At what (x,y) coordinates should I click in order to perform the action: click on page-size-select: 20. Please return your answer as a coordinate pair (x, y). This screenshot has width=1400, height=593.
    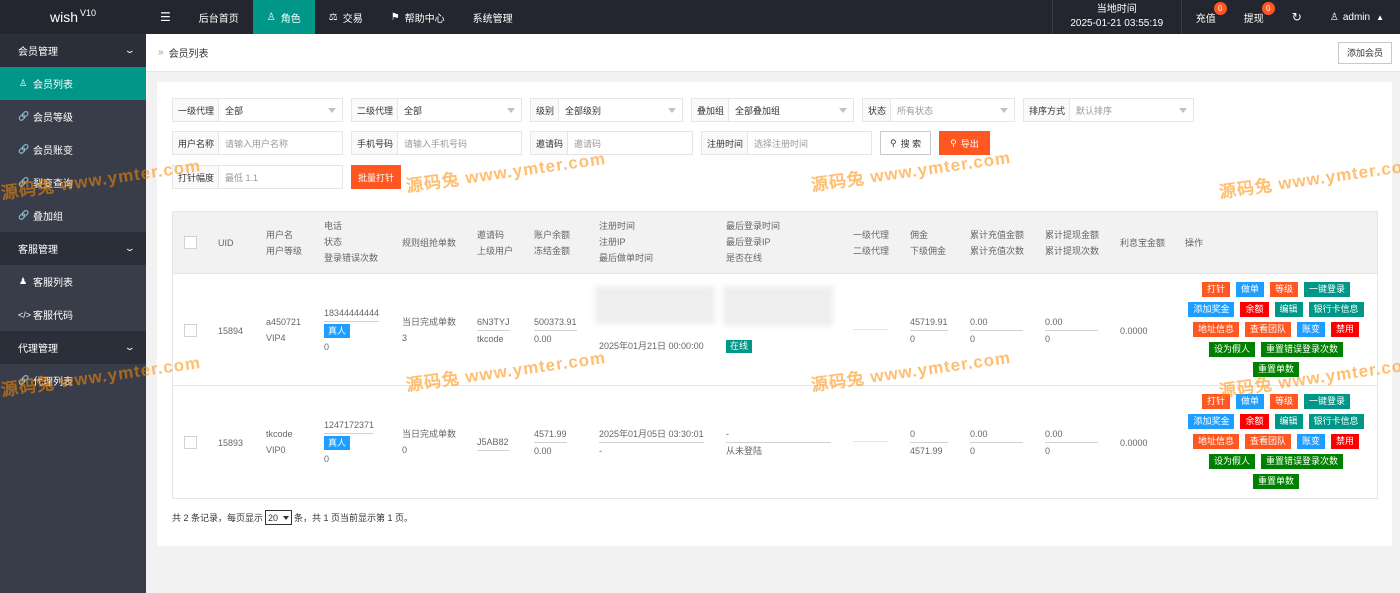
    Looking at the image, I should click on (279, 517).